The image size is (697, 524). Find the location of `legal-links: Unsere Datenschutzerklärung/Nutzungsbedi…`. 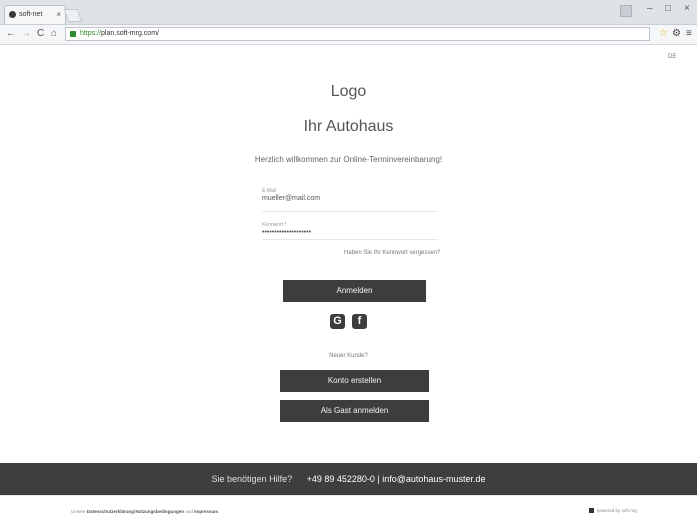

legal-links: Unsere Datenschutzerklärung/Nutzungsbedi… is located at coordinates (144, 511).